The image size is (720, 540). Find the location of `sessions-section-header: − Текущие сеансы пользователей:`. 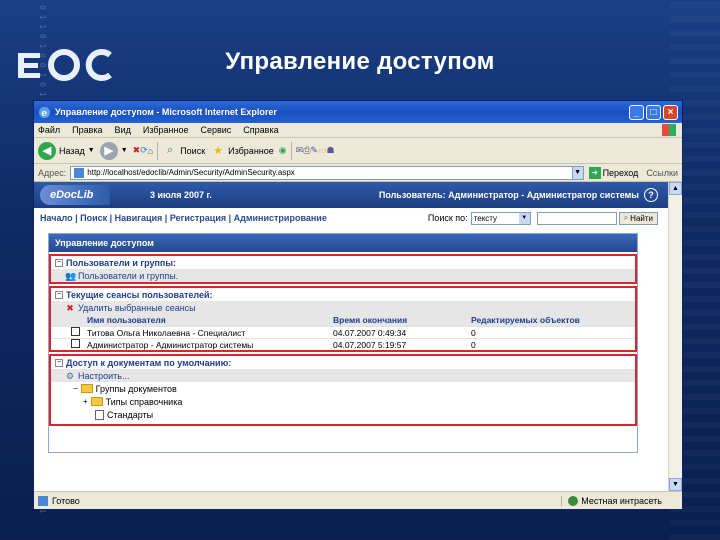

sessions-section-header: − Текущие сеансы пользователей: is located at coordinates (343, 294).